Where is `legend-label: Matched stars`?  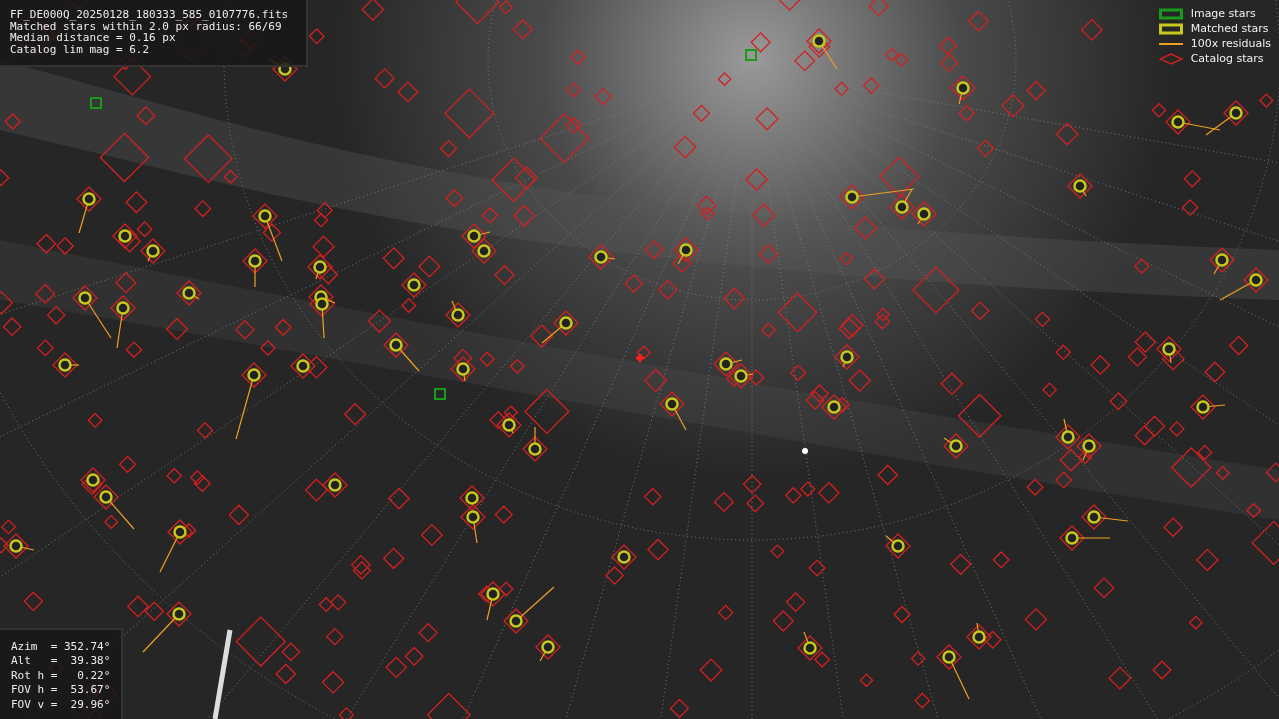
legend-label: Matched stars is located at coordinates (1229, 28).